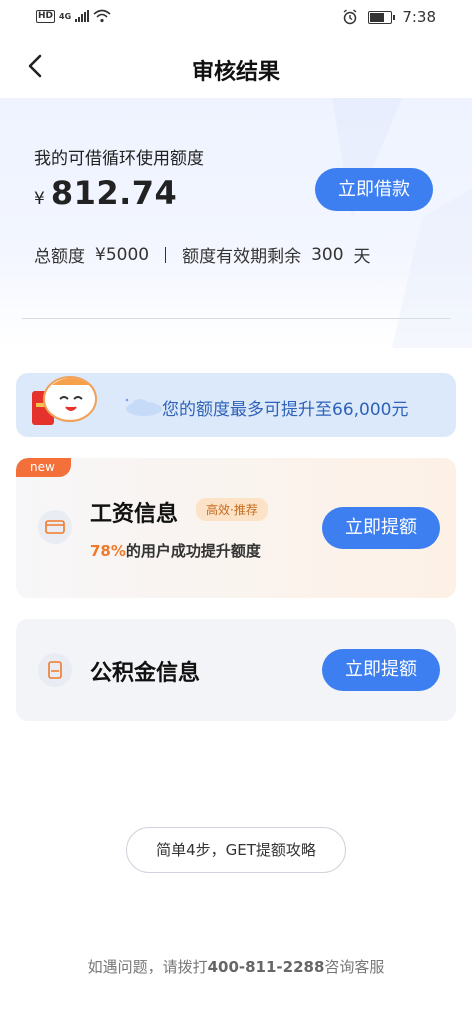 This screenshot has width=472, height=1024. What do you see at coordinates (134, 514) in the screenshot?
I see `salary-title: 工资信息` at bounding box center [134, 514].